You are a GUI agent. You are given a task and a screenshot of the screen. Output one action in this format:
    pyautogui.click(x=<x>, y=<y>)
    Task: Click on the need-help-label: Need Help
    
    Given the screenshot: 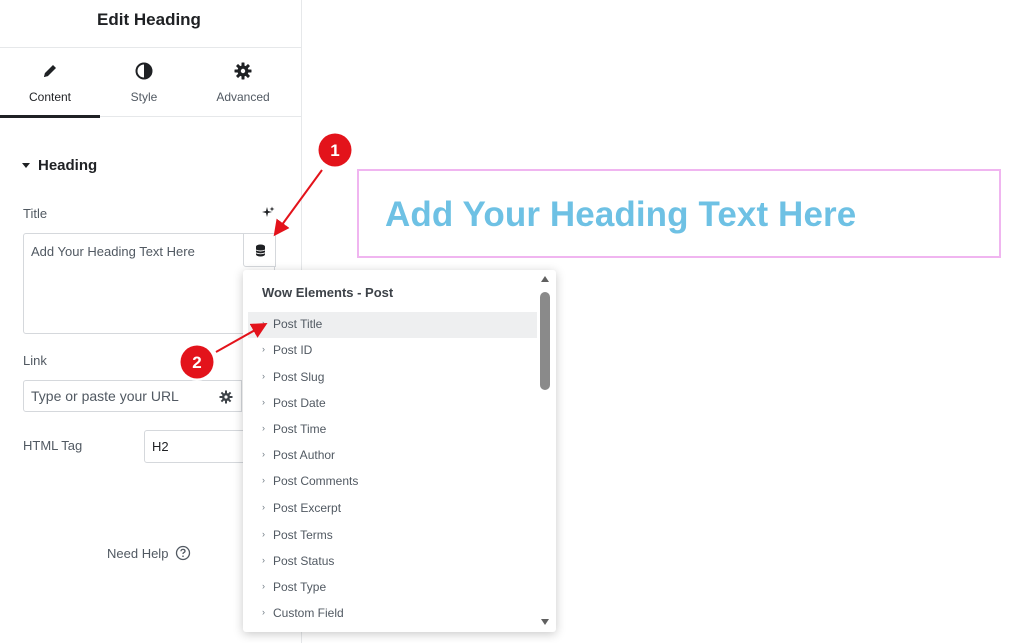 What is the action you would take?
    pyautogui.click(x=138, y=553)
    